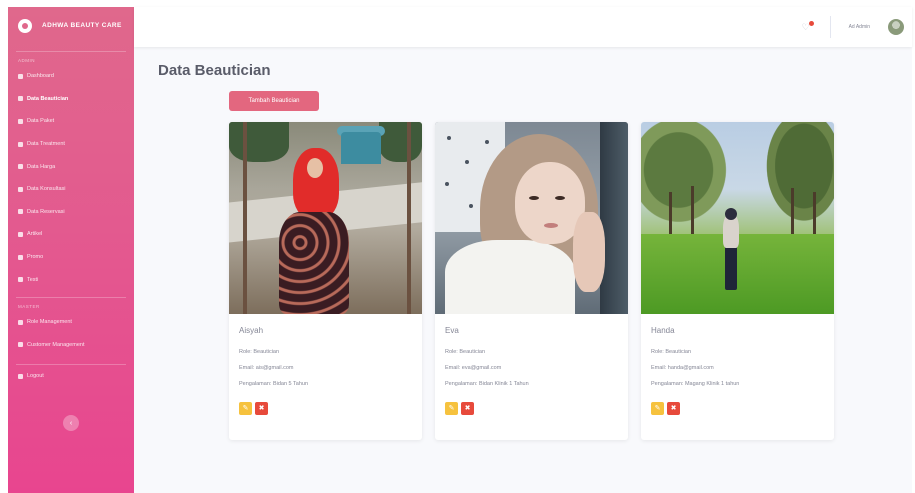  Describe the element at coordinates (46, 144) in the screenshot. I see `sidebar-item-label: Data Treatment` at that location.